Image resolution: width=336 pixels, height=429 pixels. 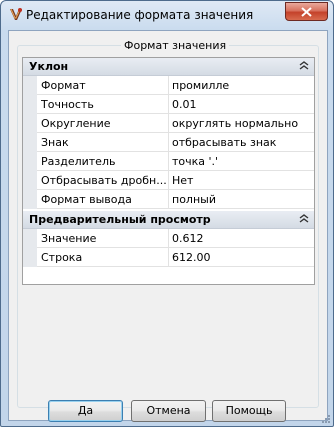 I want to click on property-row-rounding: Округление округлять нормально, so click(x=168, y=123).